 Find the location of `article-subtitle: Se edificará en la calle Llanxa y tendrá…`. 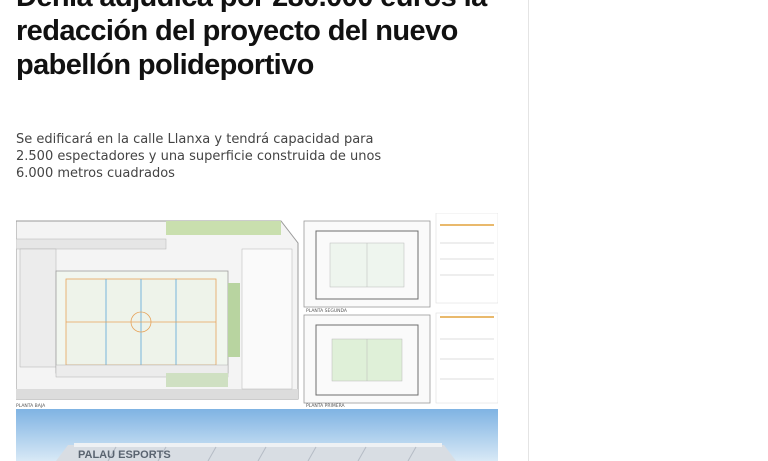

article-subtitle: Se edificará en la calle Llanxa y tendrá… is located at coordinates (199, 156).